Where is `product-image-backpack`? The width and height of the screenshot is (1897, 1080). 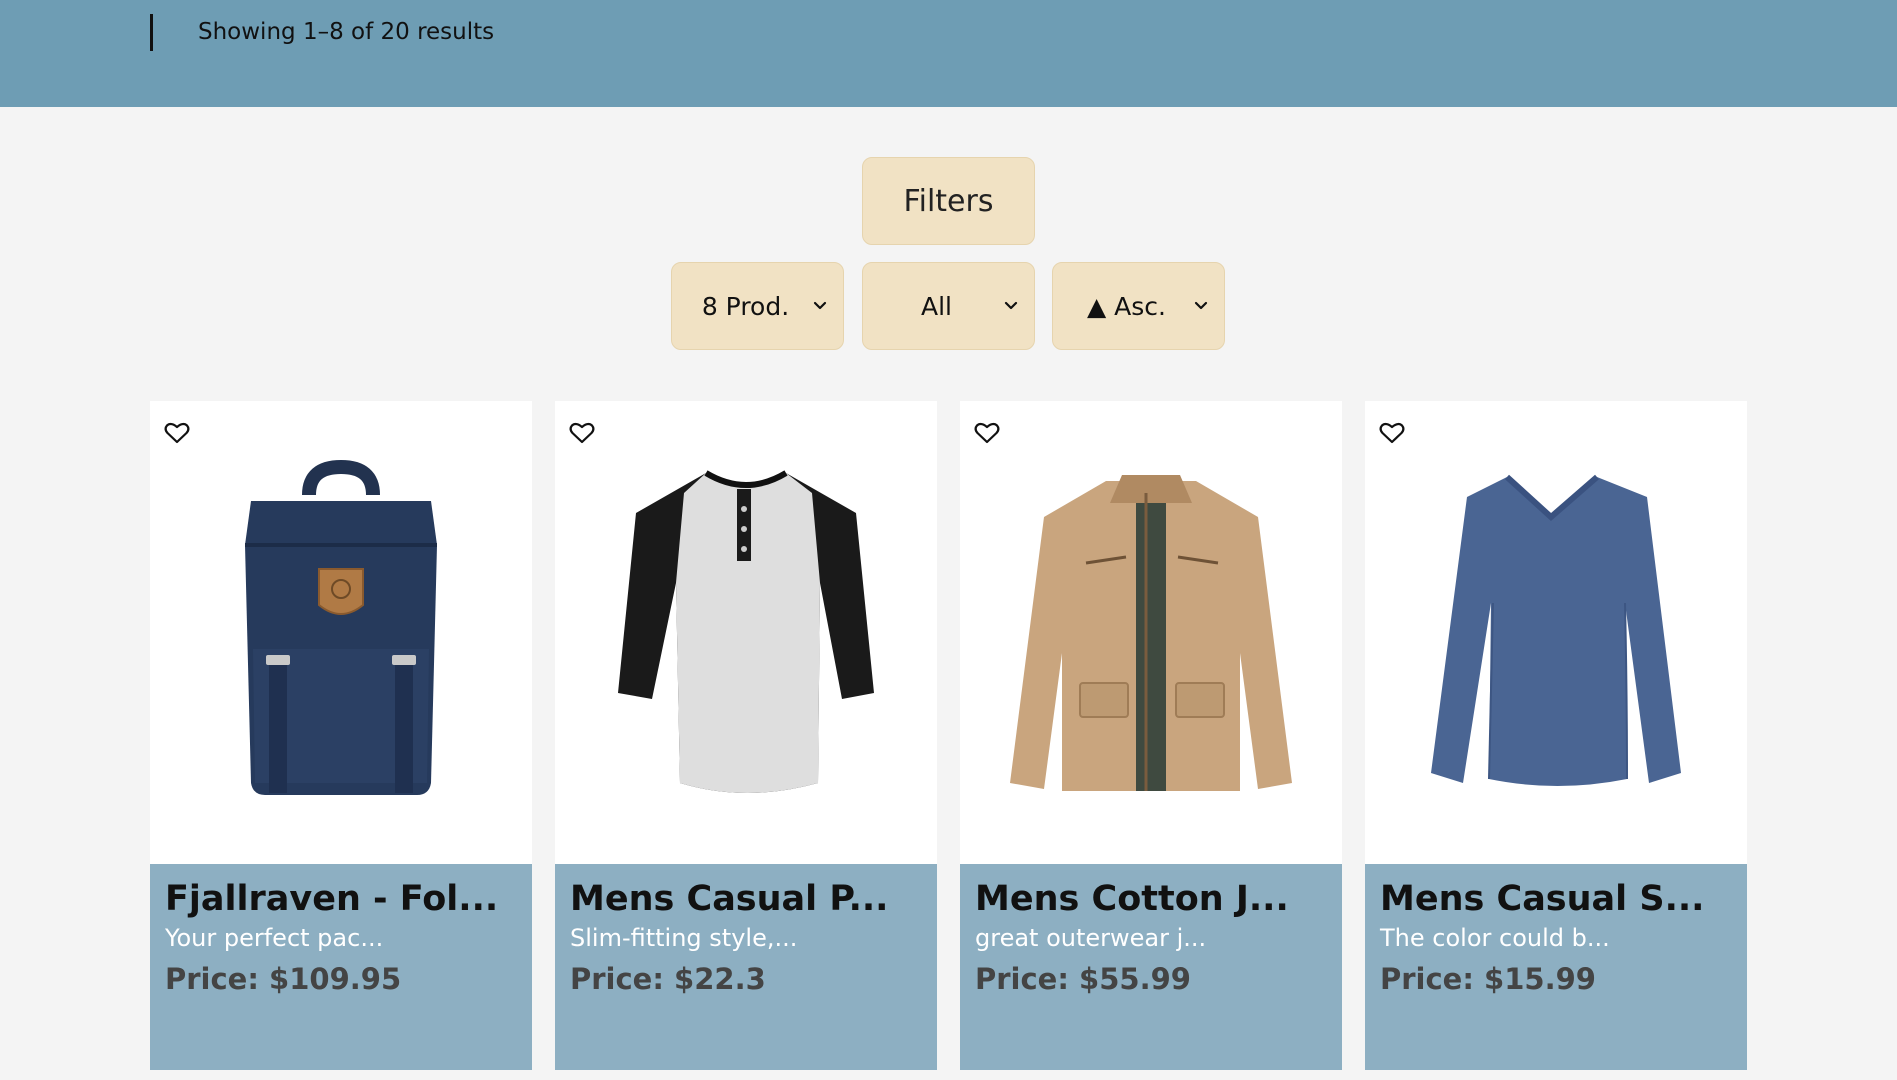 product-image-backpack is located at coordinates (341, 632).